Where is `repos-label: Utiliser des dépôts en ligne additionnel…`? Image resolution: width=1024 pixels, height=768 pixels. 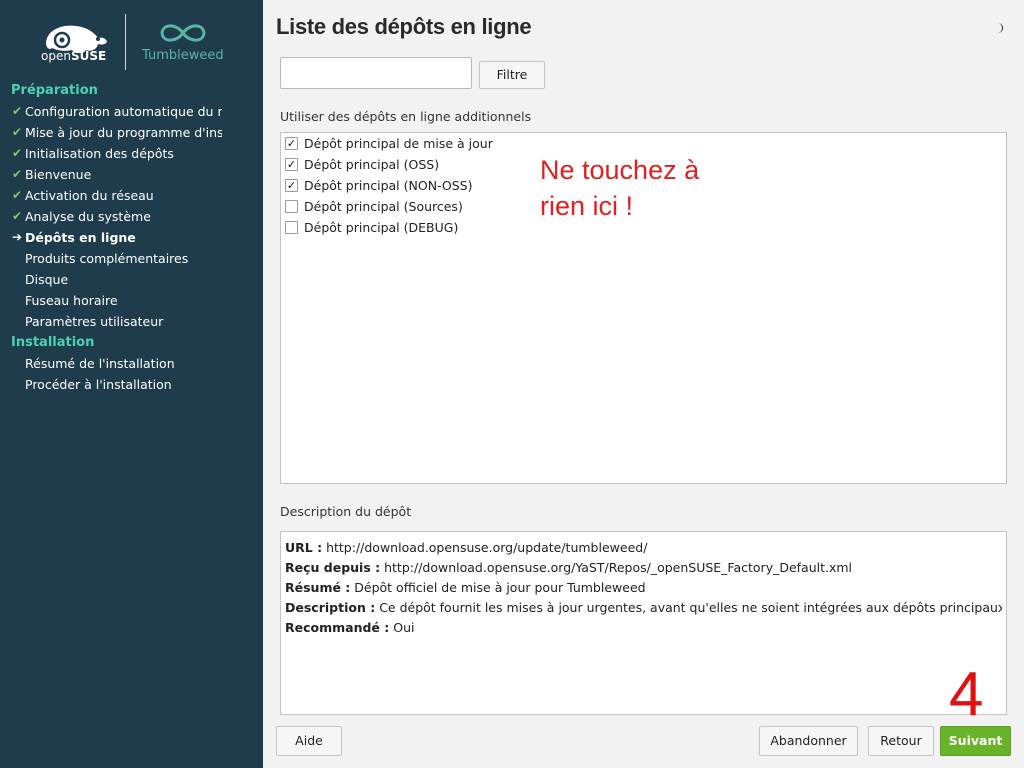
repos-label: Utiliser des dépôts en ligne additionnel… is located at coordinates (406, 116).